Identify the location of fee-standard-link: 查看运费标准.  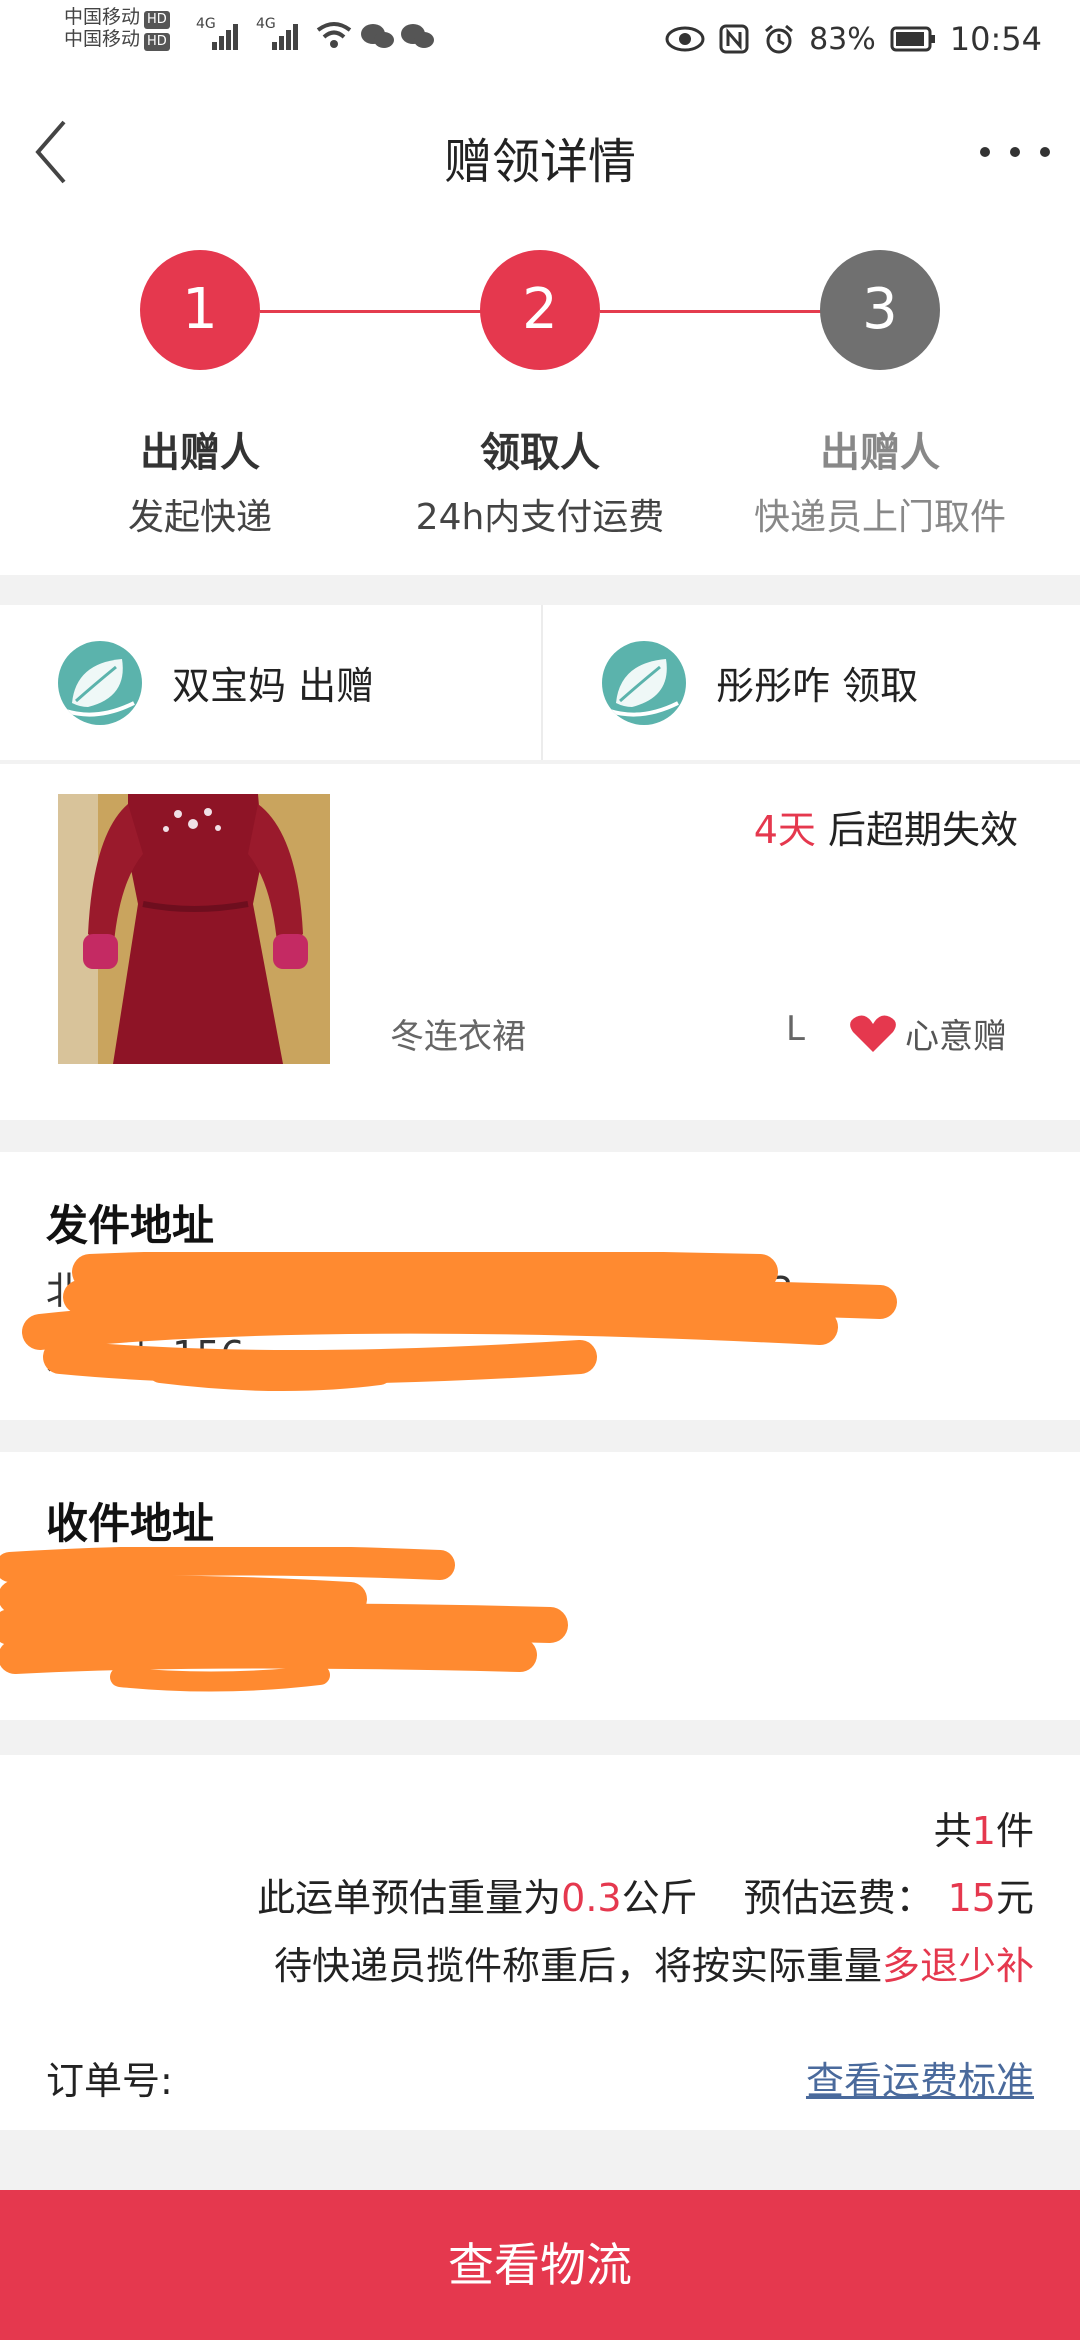
(920, 2077).